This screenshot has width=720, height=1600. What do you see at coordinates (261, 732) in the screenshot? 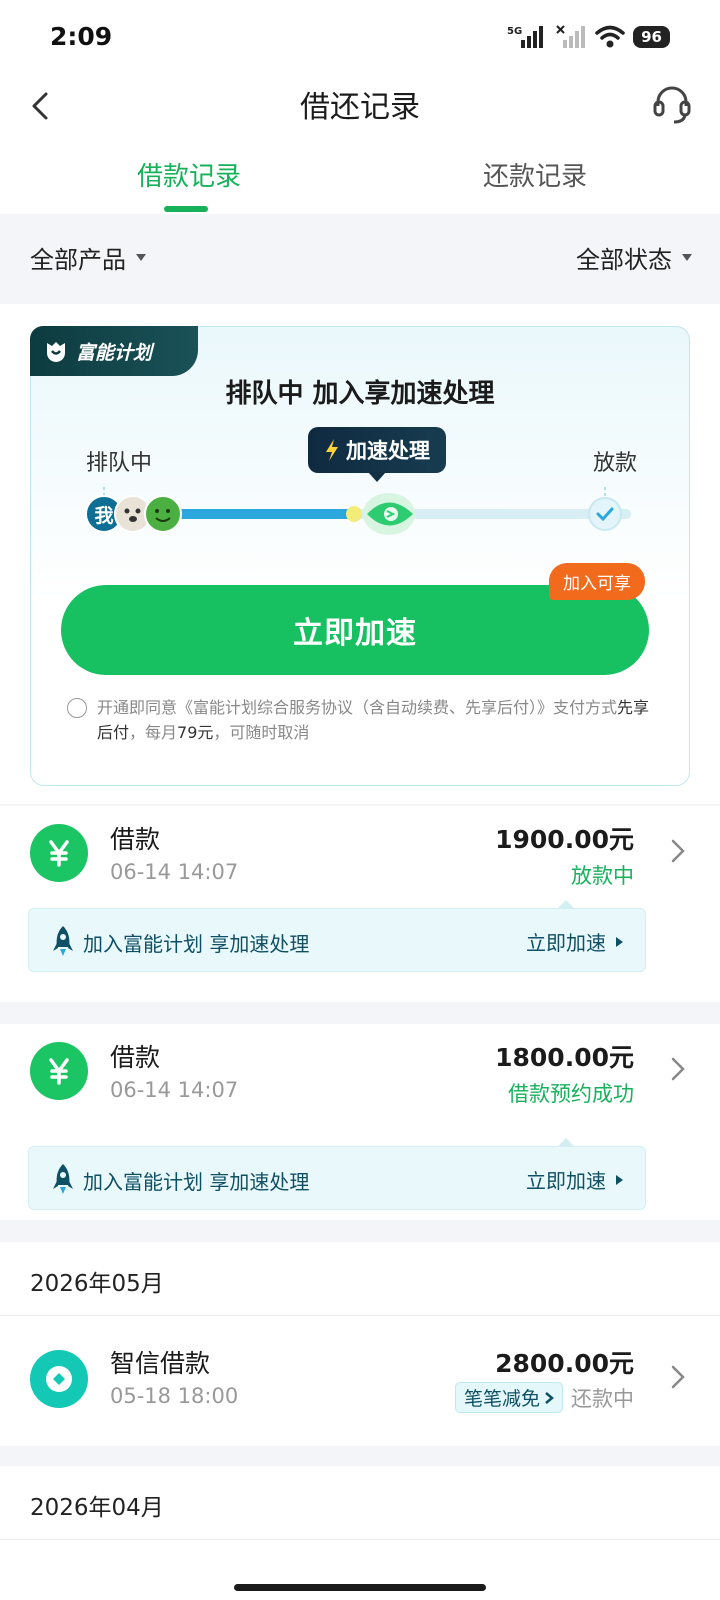
I see `agreement-suffix: ，可随时取消` at bounding box center [261, 732].